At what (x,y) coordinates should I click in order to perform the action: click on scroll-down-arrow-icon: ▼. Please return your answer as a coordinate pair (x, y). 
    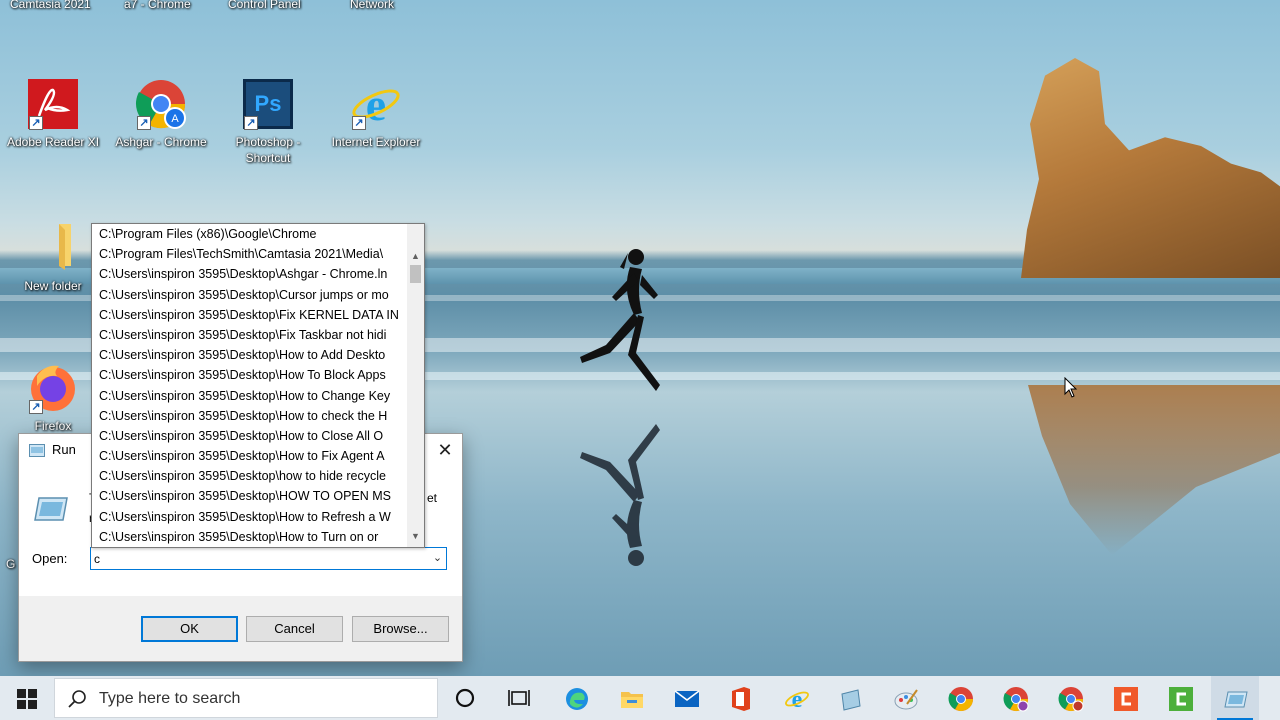
    Looking at the image, I should click on (415, 536).